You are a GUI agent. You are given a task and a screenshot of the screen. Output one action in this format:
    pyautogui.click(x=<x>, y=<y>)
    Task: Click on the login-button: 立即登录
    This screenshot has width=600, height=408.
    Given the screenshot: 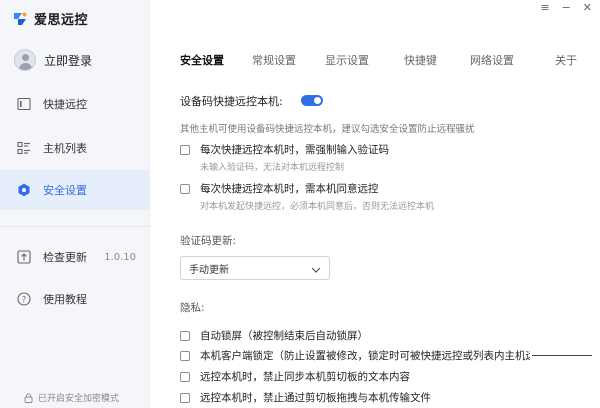 What is the action you would take?
    pyautogui.click(x=53, y=60)
    